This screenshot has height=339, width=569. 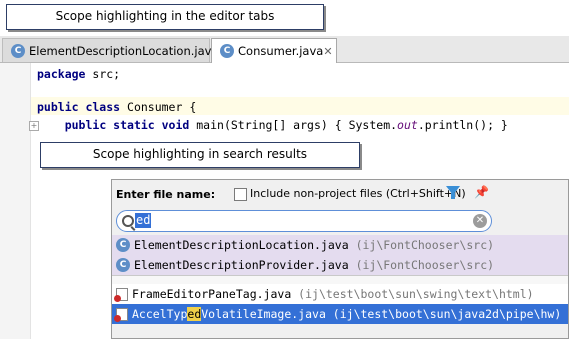 What do you see at coordinates (61, 74) in the screenshot?
I see `keyword: package` at bounding box center [61, 74].